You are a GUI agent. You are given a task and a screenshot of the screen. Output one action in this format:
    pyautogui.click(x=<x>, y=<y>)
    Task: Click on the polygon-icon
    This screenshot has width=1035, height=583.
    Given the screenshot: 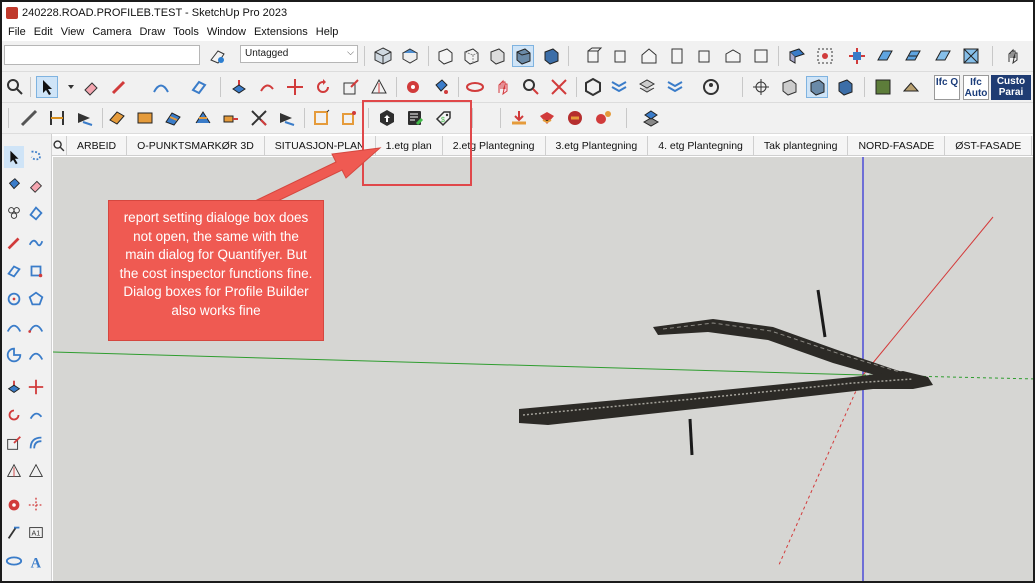 What is the action you would take?
    pyautogui.click(x=36, y=299)
    